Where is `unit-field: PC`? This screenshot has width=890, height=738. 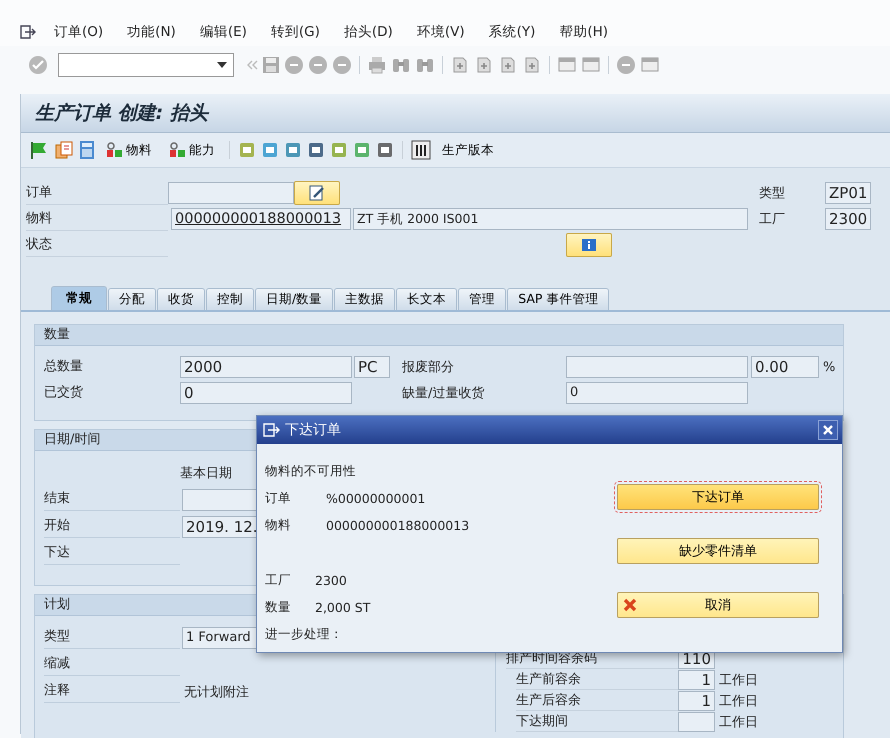 unit-field: PC is located at coordinates (372, 367).